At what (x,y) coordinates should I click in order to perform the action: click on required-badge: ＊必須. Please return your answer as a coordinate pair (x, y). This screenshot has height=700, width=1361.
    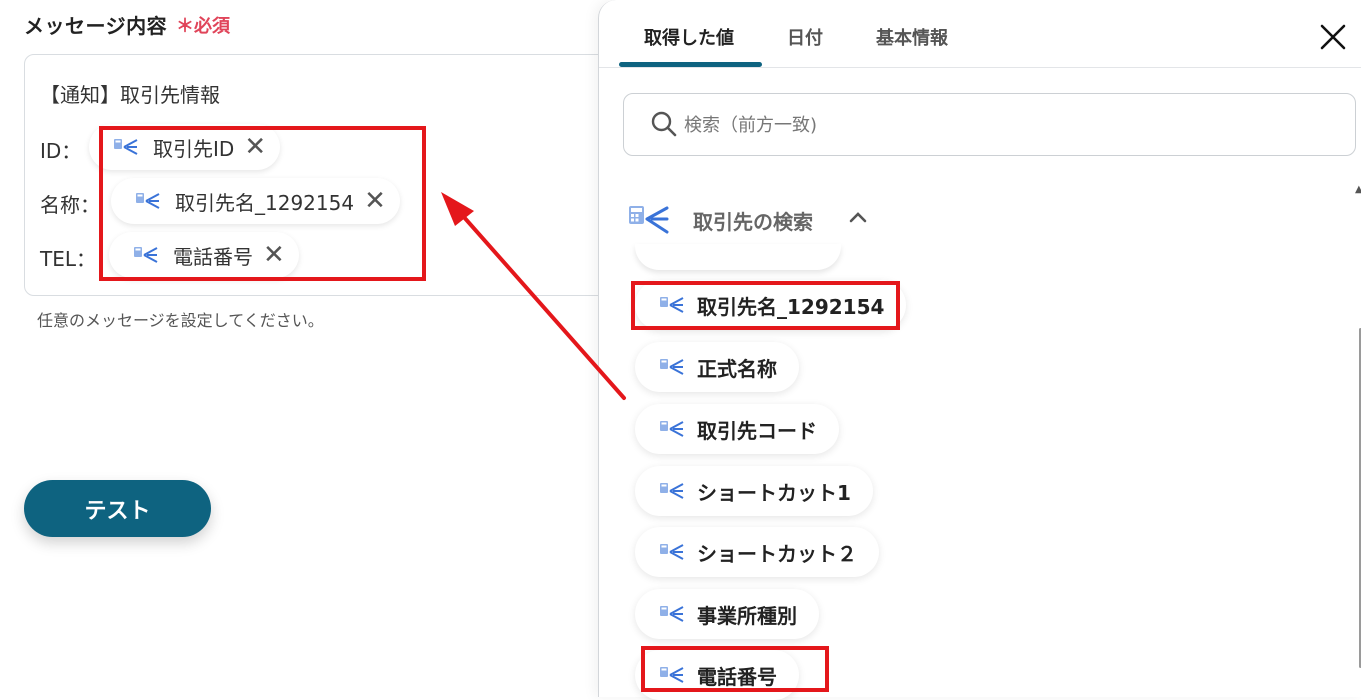
    Looking at the image, I should click on (203, 26).